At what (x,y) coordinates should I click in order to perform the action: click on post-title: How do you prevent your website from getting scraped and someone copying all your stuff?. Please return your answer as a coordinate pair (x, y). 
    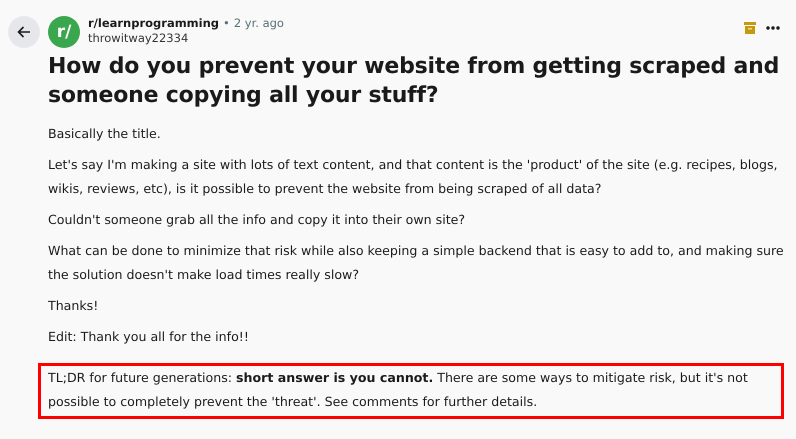
    Looking at the image, I should click on (414, 81).